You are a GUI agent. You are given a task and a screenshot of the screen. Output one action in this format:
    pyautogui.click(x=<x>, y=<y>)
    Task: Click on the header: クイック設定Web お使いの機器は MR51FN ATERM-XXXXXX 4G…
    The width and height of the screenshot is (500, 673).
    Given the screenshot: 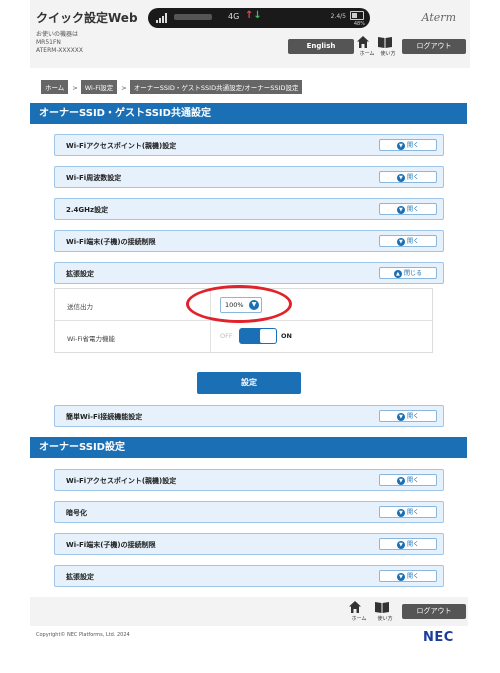 What is the action you would take?
    pyautogui.click(x=250, y=34)
    